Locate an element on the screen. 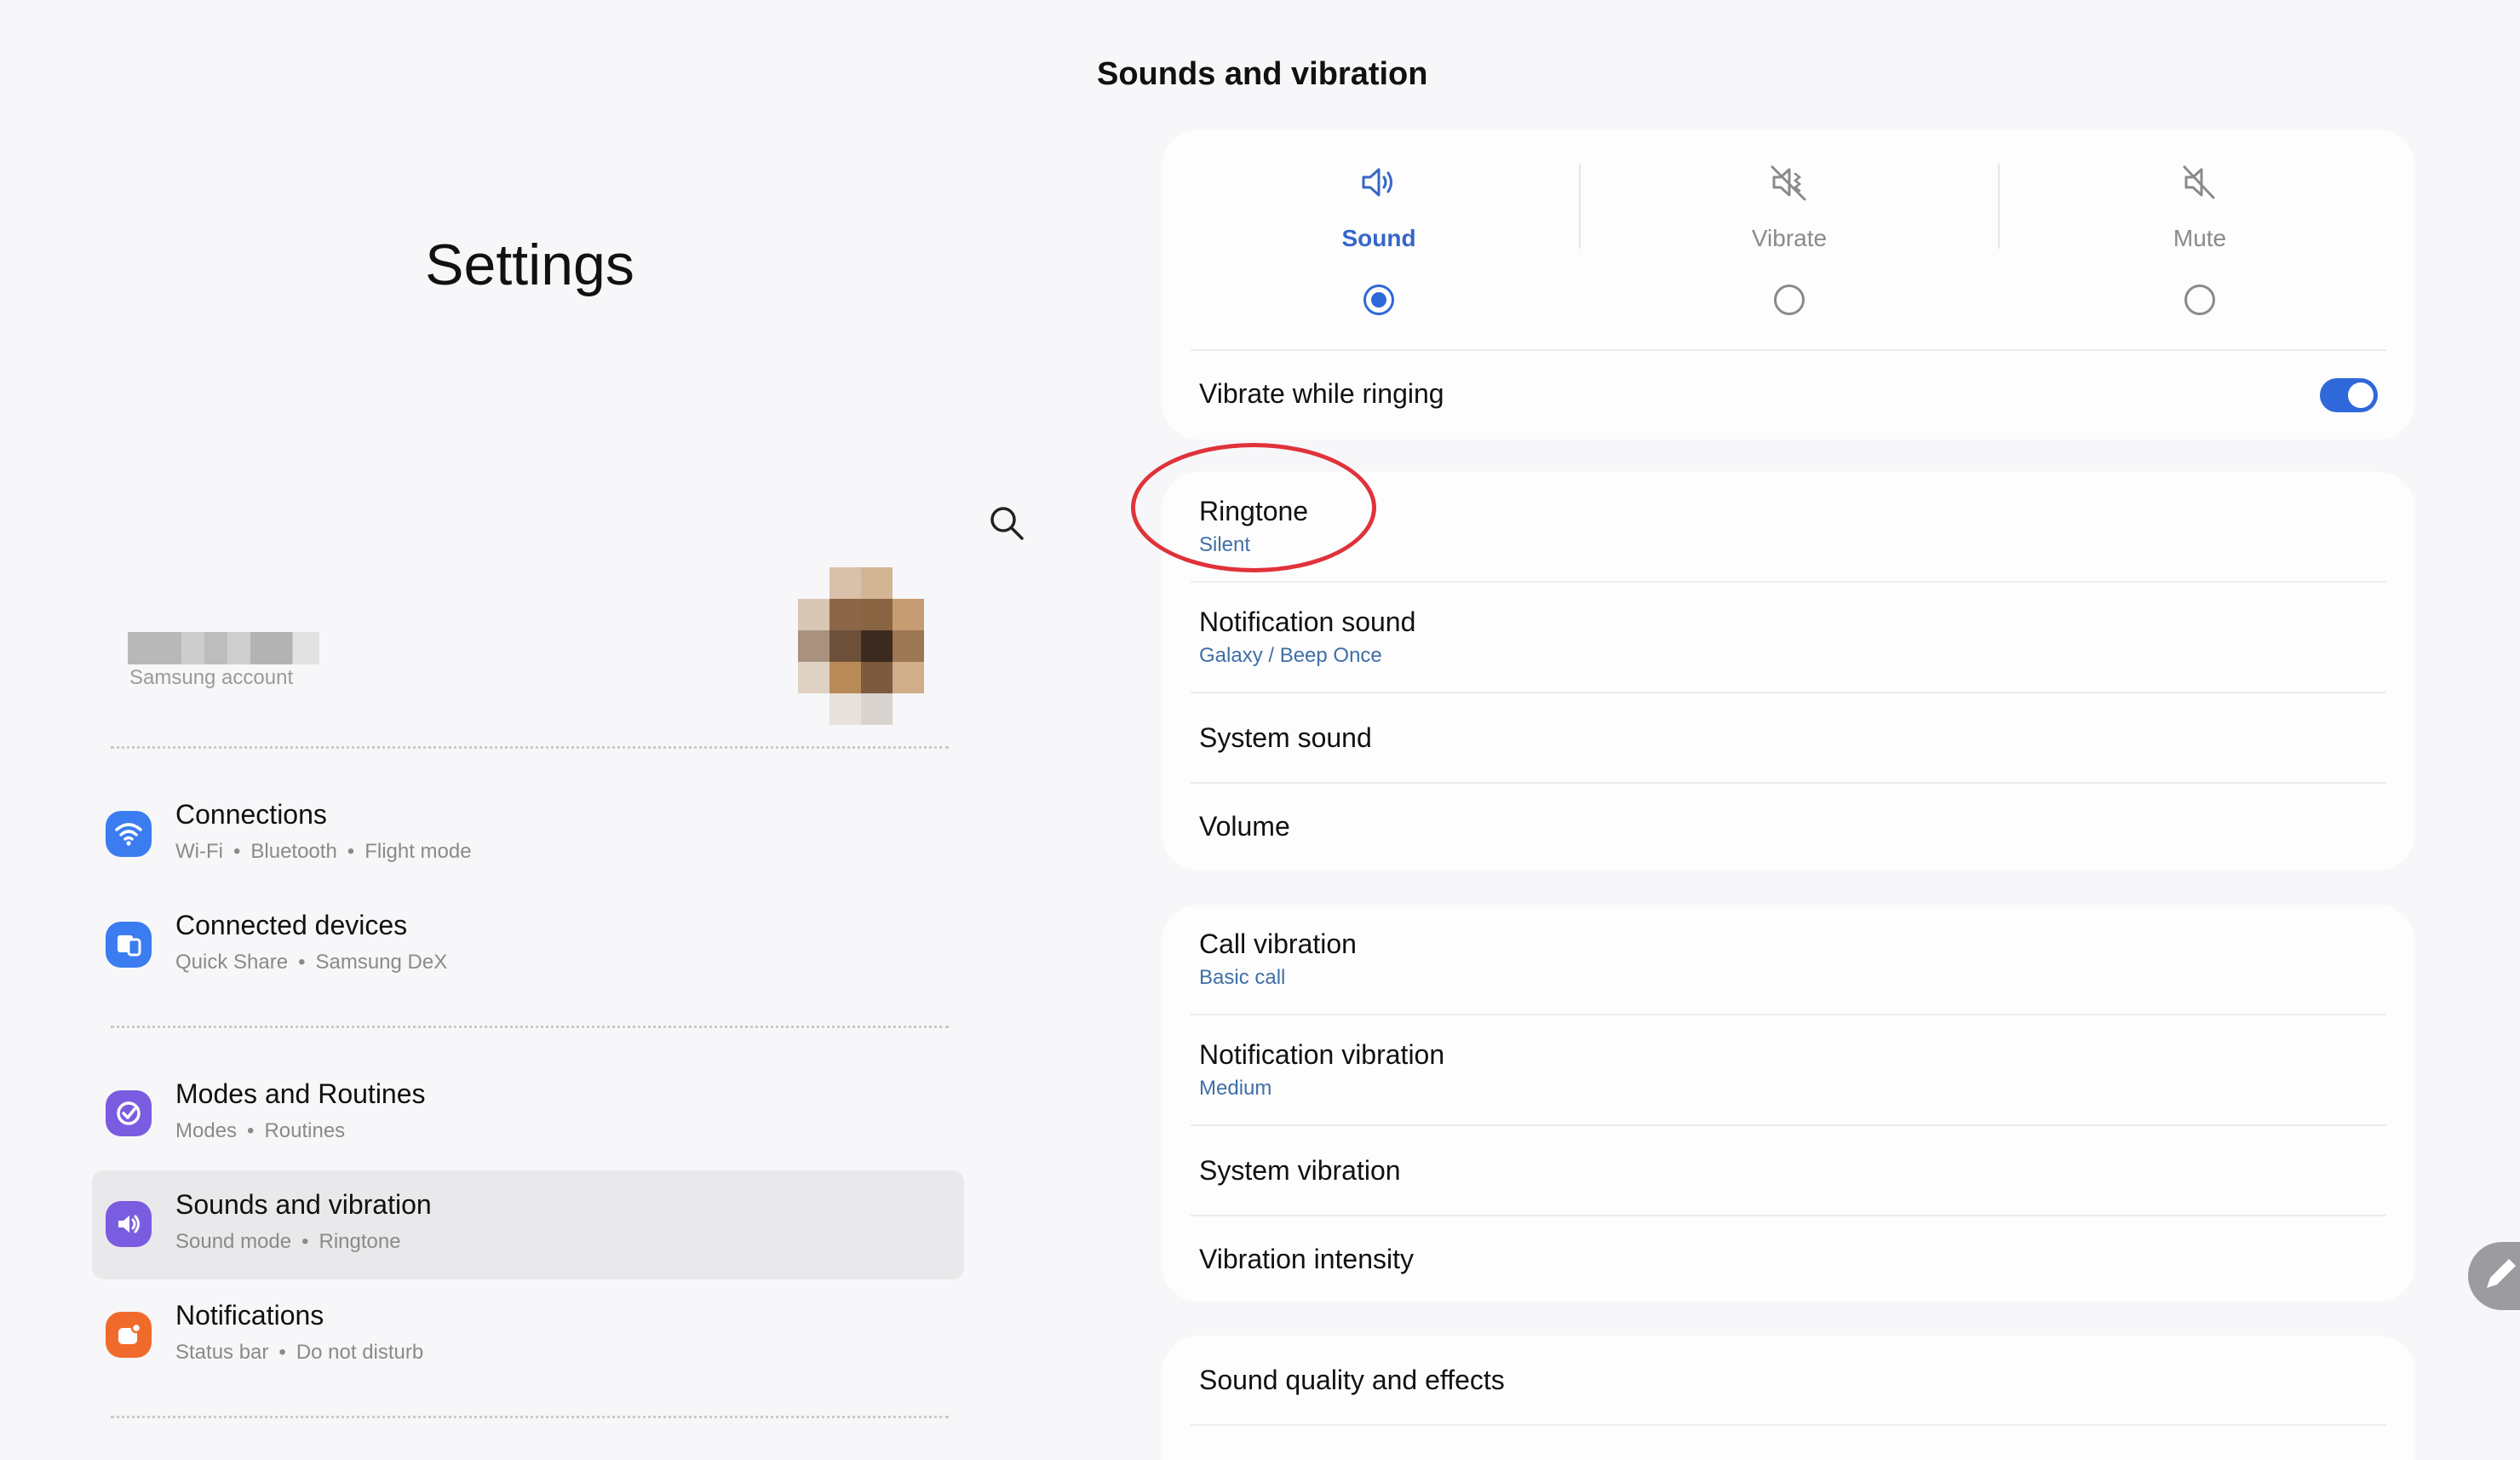 Image resolution: width=2520 pixels, height=1460 pixels. avatar is located at coordinates (870, 647).